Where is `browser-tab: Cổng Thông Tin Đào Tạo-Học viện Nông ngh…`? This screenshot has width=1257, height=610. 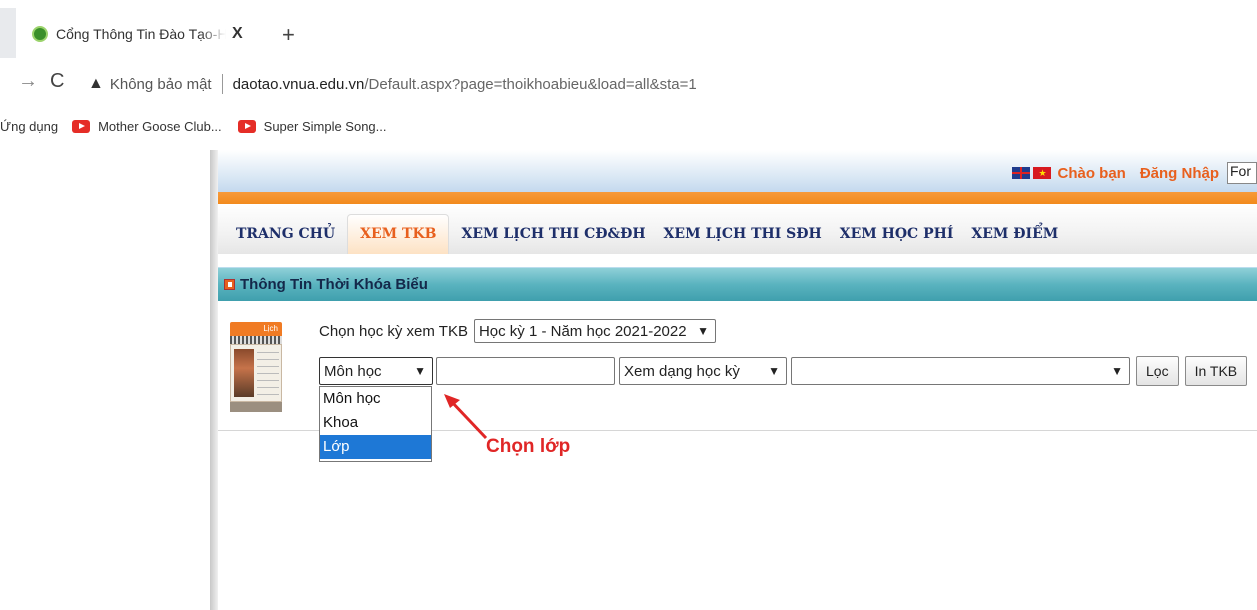
browser-tab: Cổng Thông Tin Đào Tạo-Học viện Nông ngh… is located at coordinates (145, 34).